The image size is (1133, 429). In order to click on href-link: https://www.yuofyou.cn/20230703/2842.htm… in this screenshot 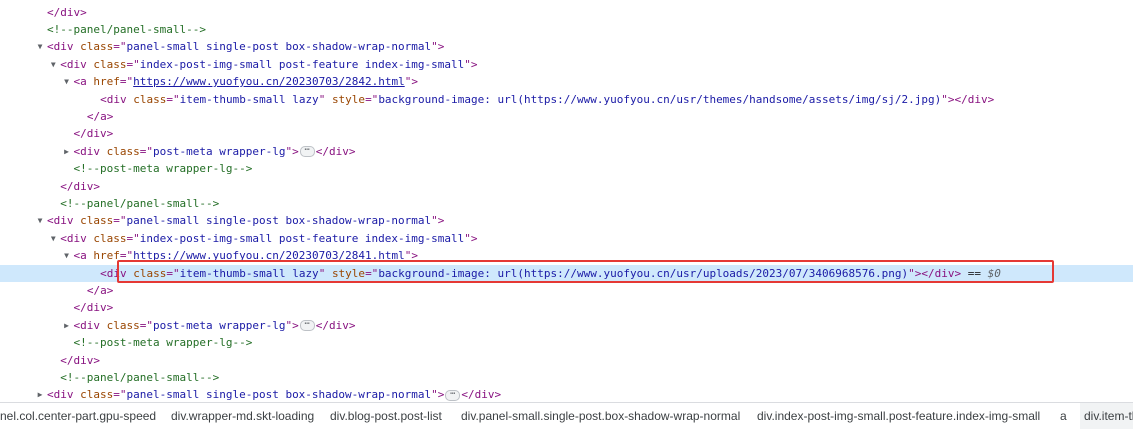, I will do `click(269, 81)`.